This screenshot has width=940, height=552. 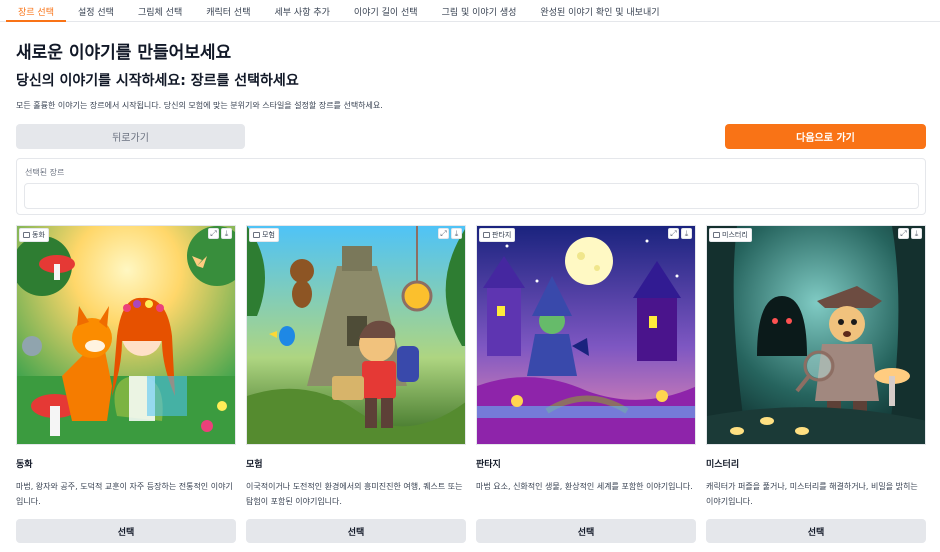 I want to click on genre-description: 마법 요소, 신화적인 생물, 환상적인 세계를 포함한 이야기입니다., so click(x=584, y=486).